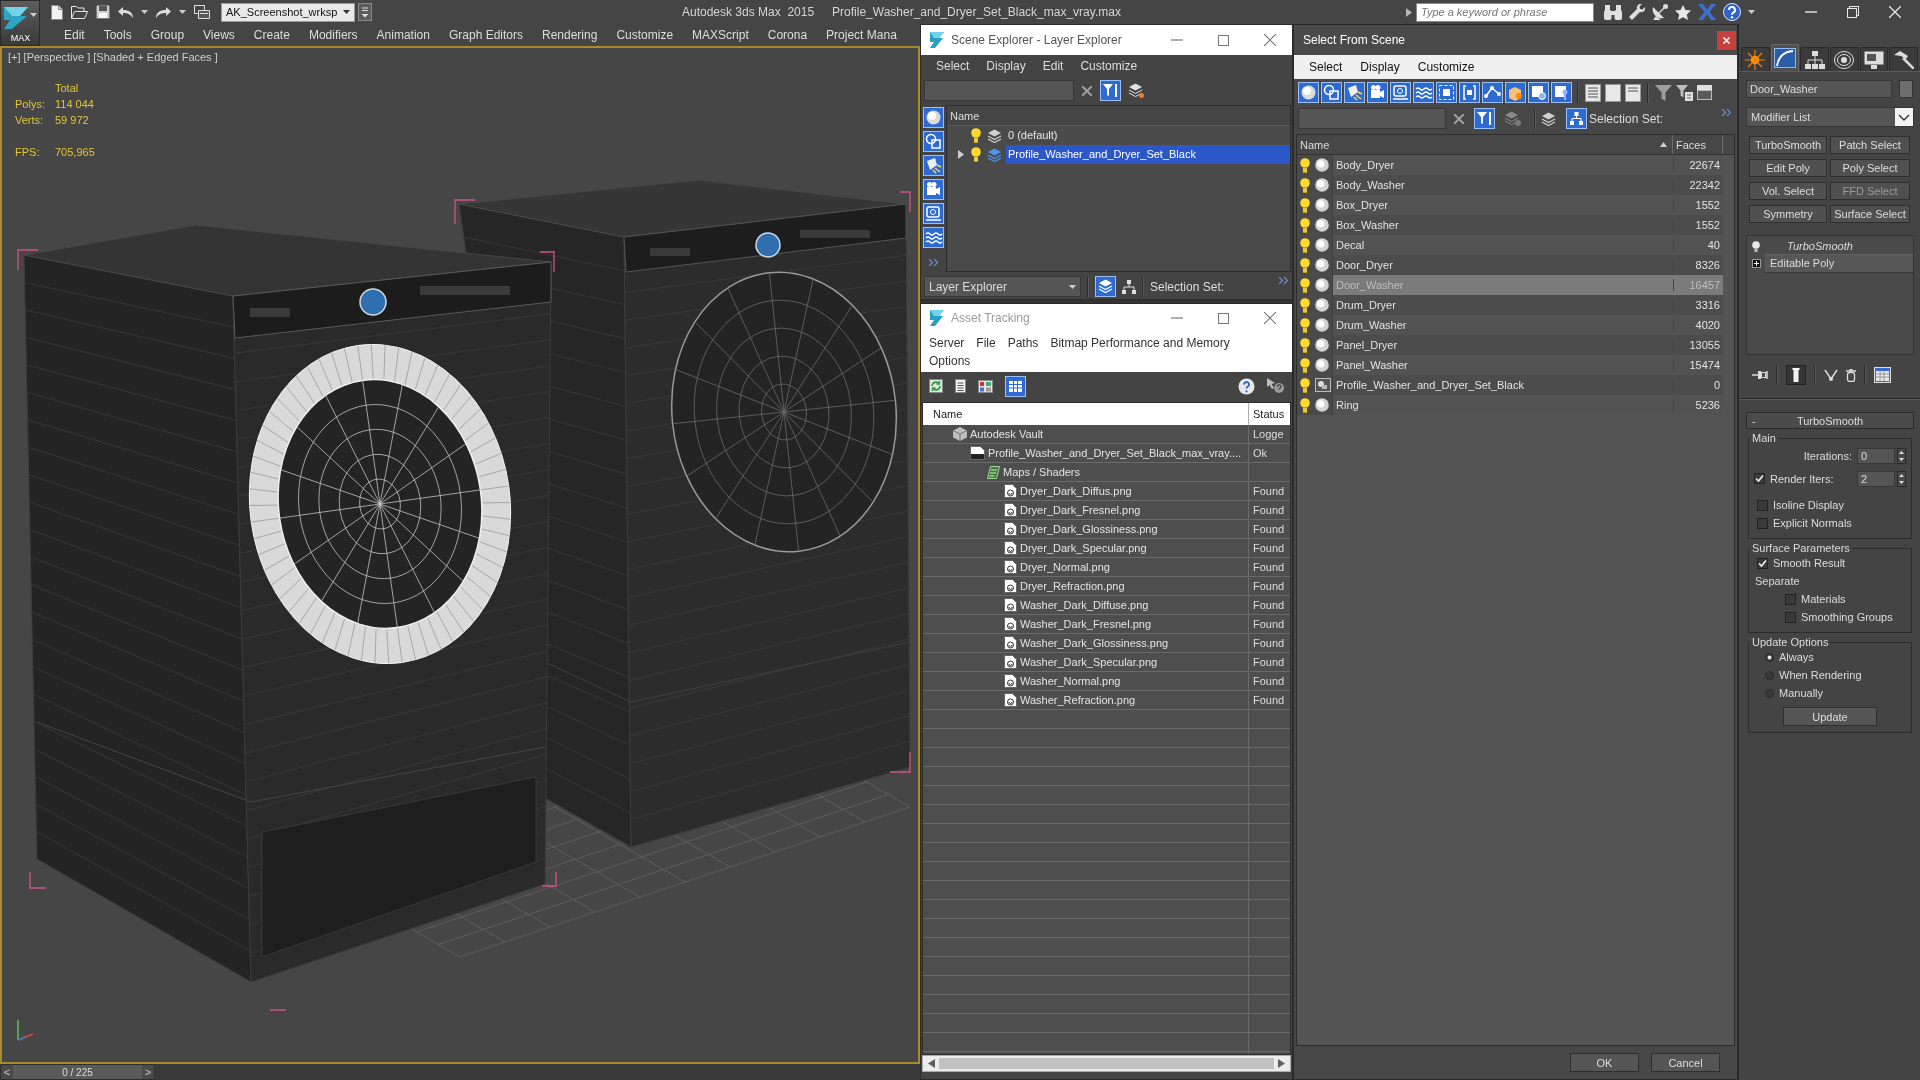 This screenshot has width=1920, height=1080. Describe the element at coordinates (1538, 92) in the screenshot. I see `box-gear-icon` at that location.